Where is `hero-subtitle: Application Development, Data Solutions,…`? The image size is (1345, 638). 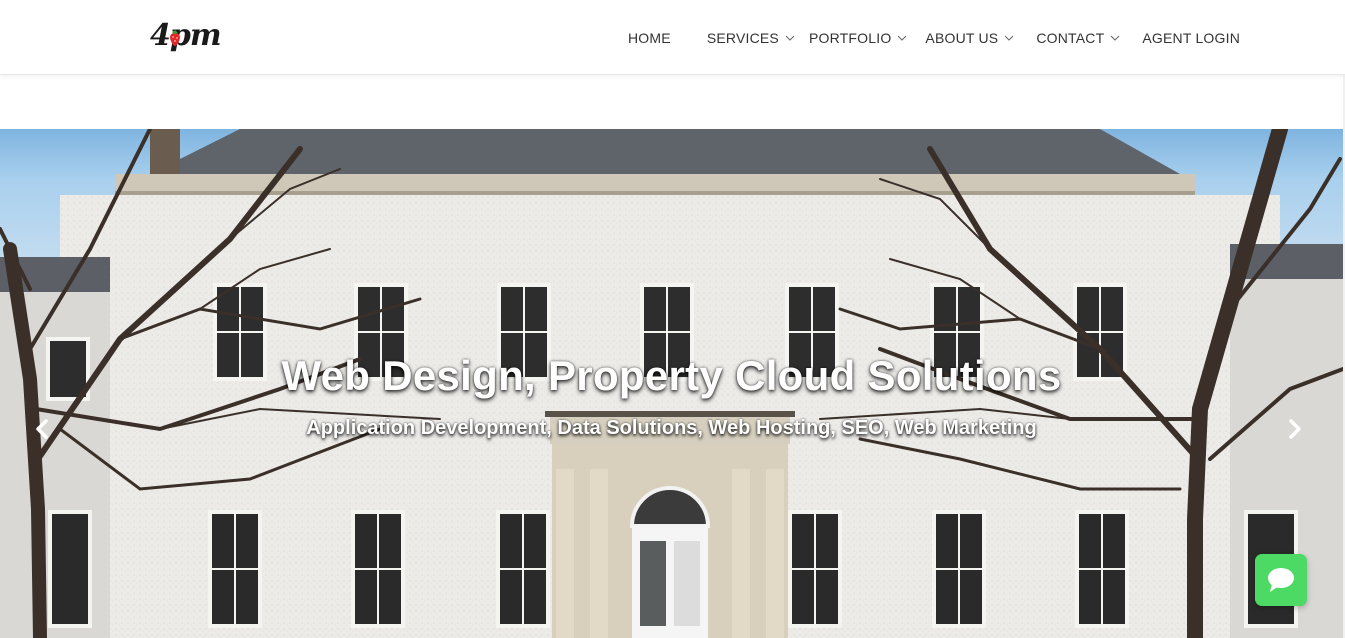
hero-subtitle: Application Development, Data Solutions,… is located at coordinates (671, 428).